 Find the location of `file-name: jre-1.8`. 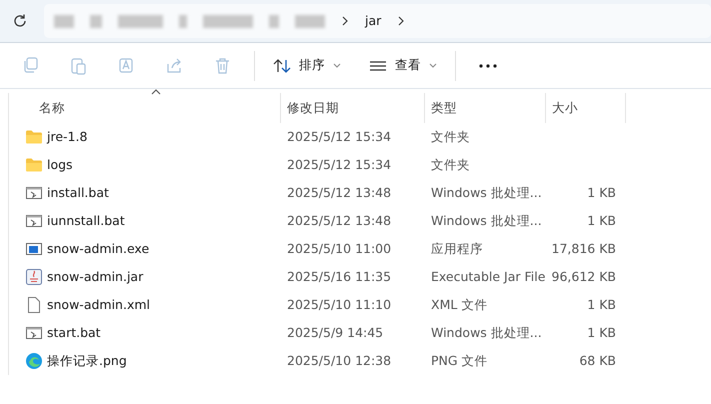

file-name: jre-1.8 is located at coordinates (67, 137).